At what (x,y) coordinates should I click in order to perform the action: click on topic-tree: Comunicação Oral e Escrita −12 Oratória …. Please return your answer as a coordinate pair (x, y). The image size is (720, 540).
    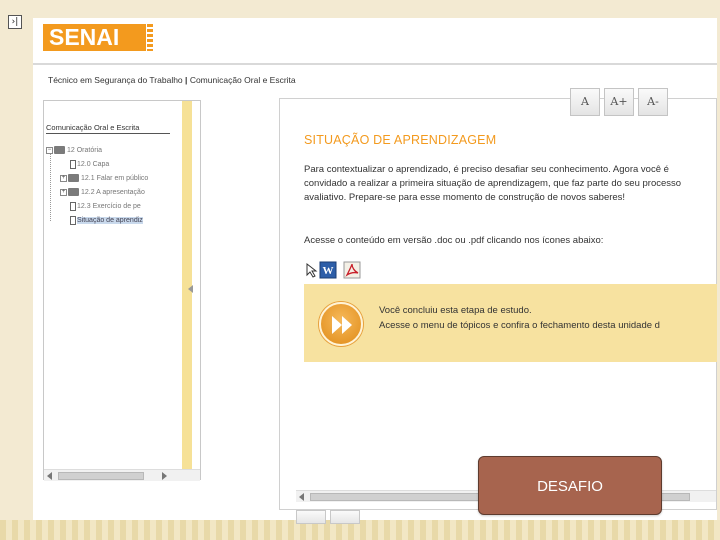
    Looking at the image, I should click on (113, 285).